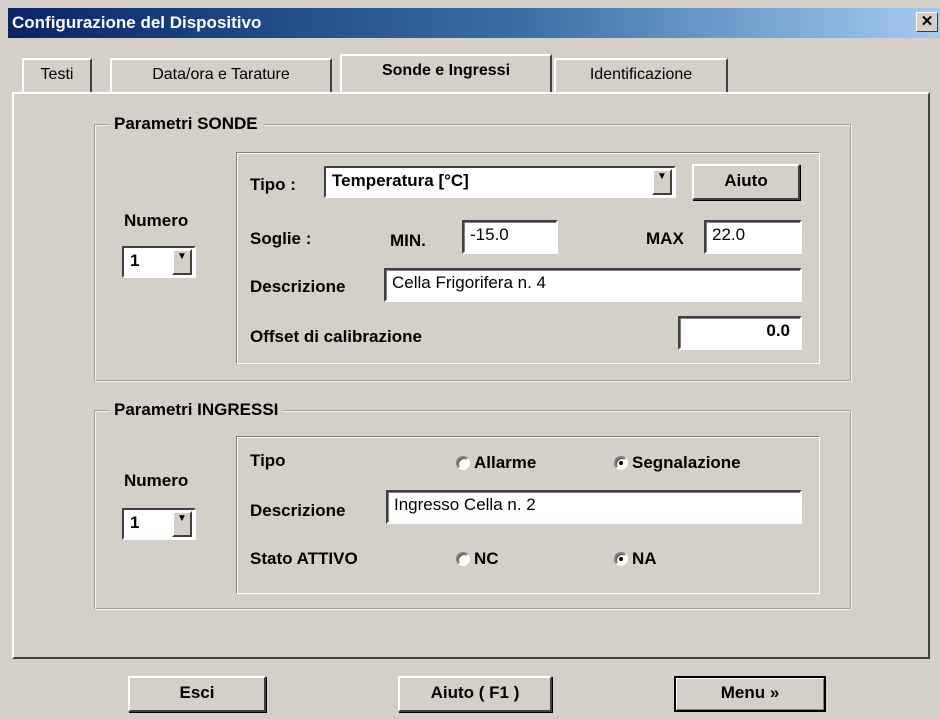  I want to click on segnalazione-radio, so click(621, 463).